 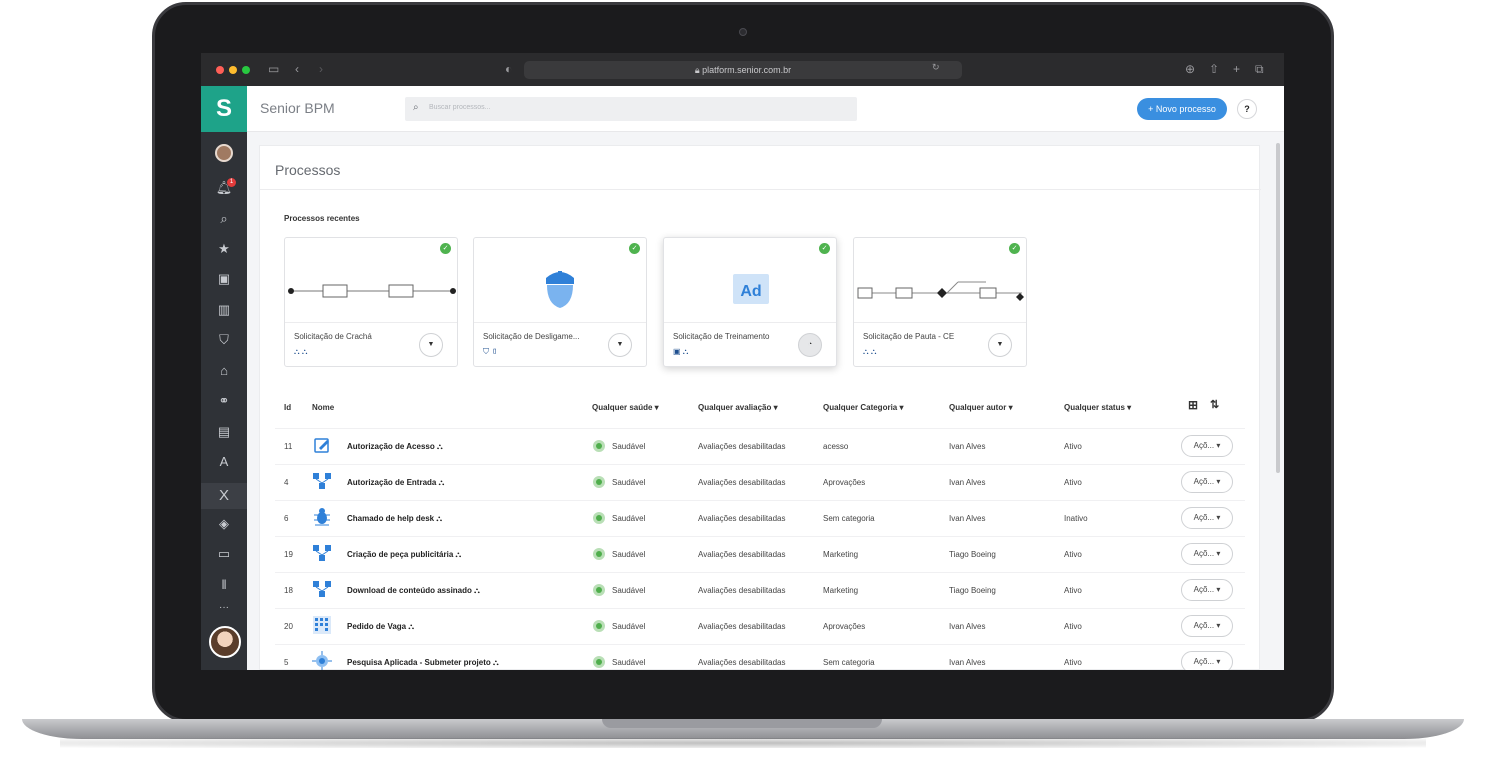 I want to click on process-type-icon: ⛉ ▯, so click(x=490, y=351).